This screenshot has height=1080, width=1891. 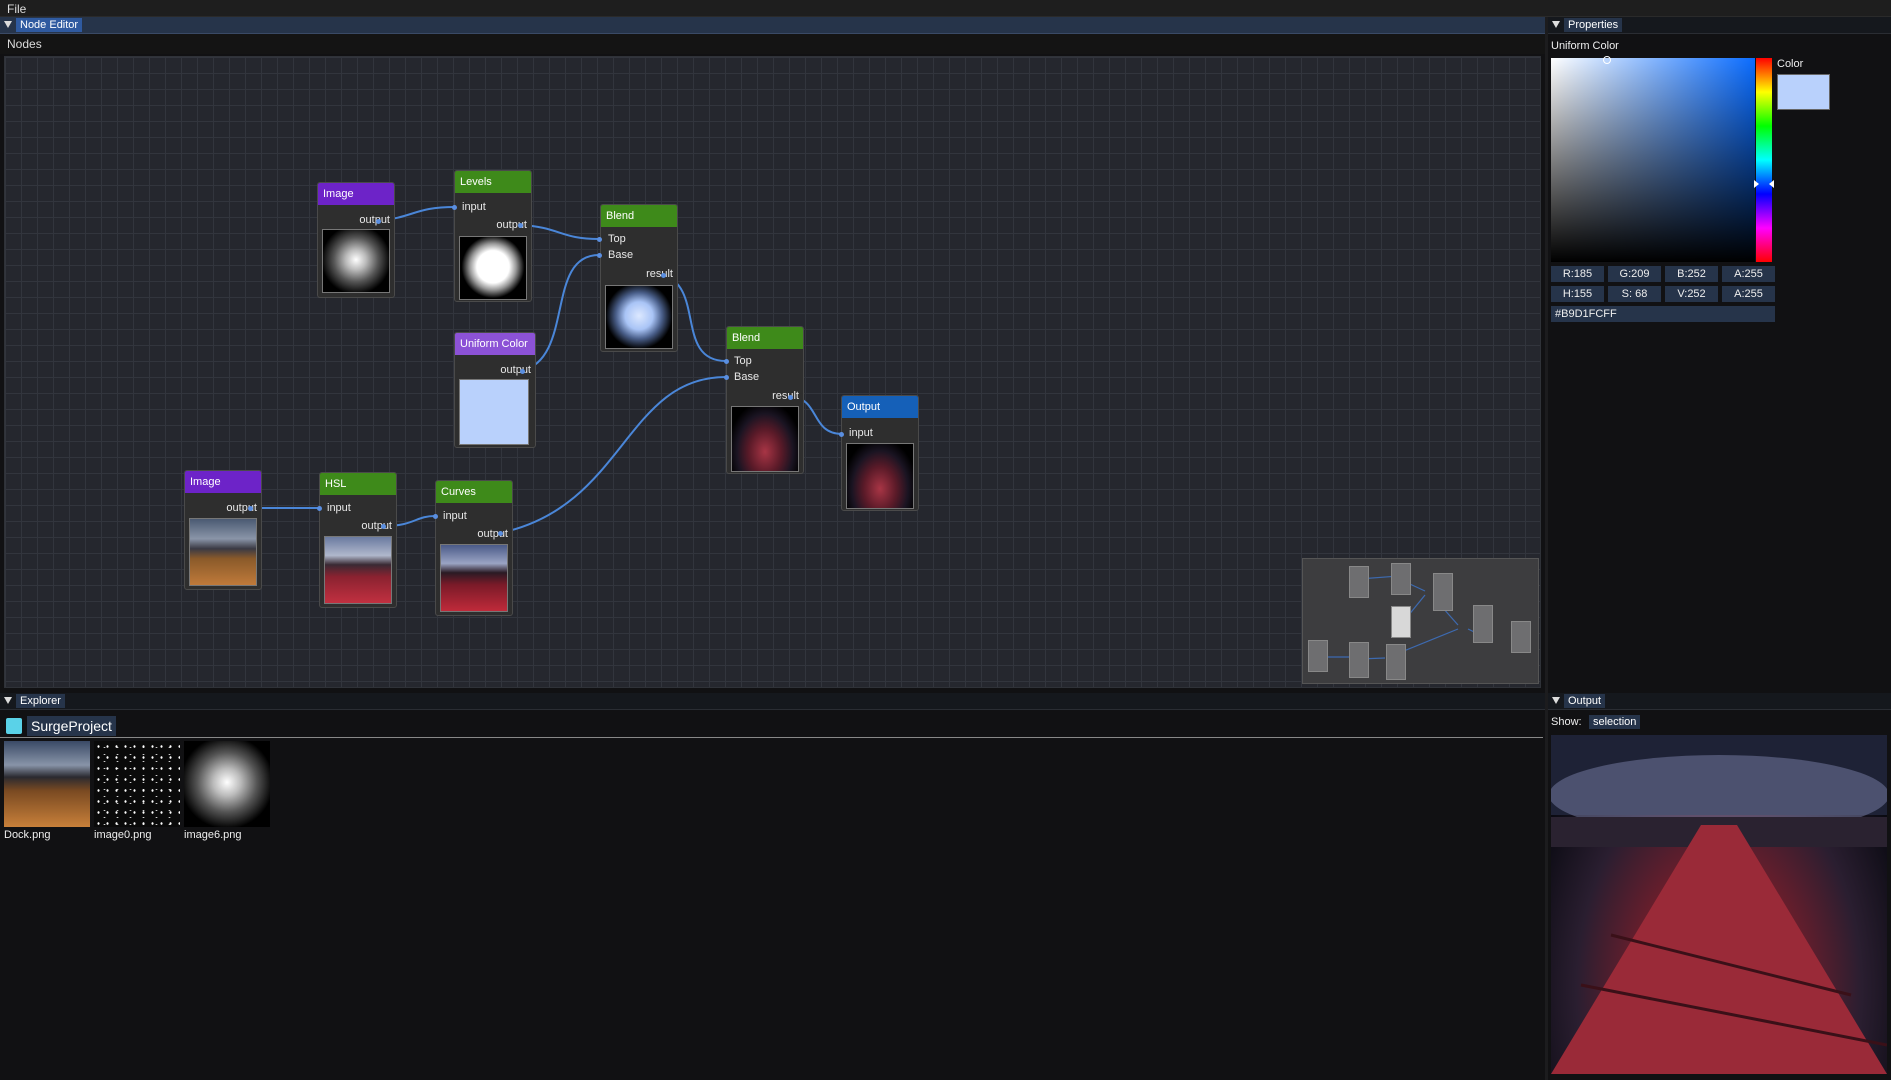 I want to click on node-blend-2: Blend Top Base result, so click(x=765, y=400).